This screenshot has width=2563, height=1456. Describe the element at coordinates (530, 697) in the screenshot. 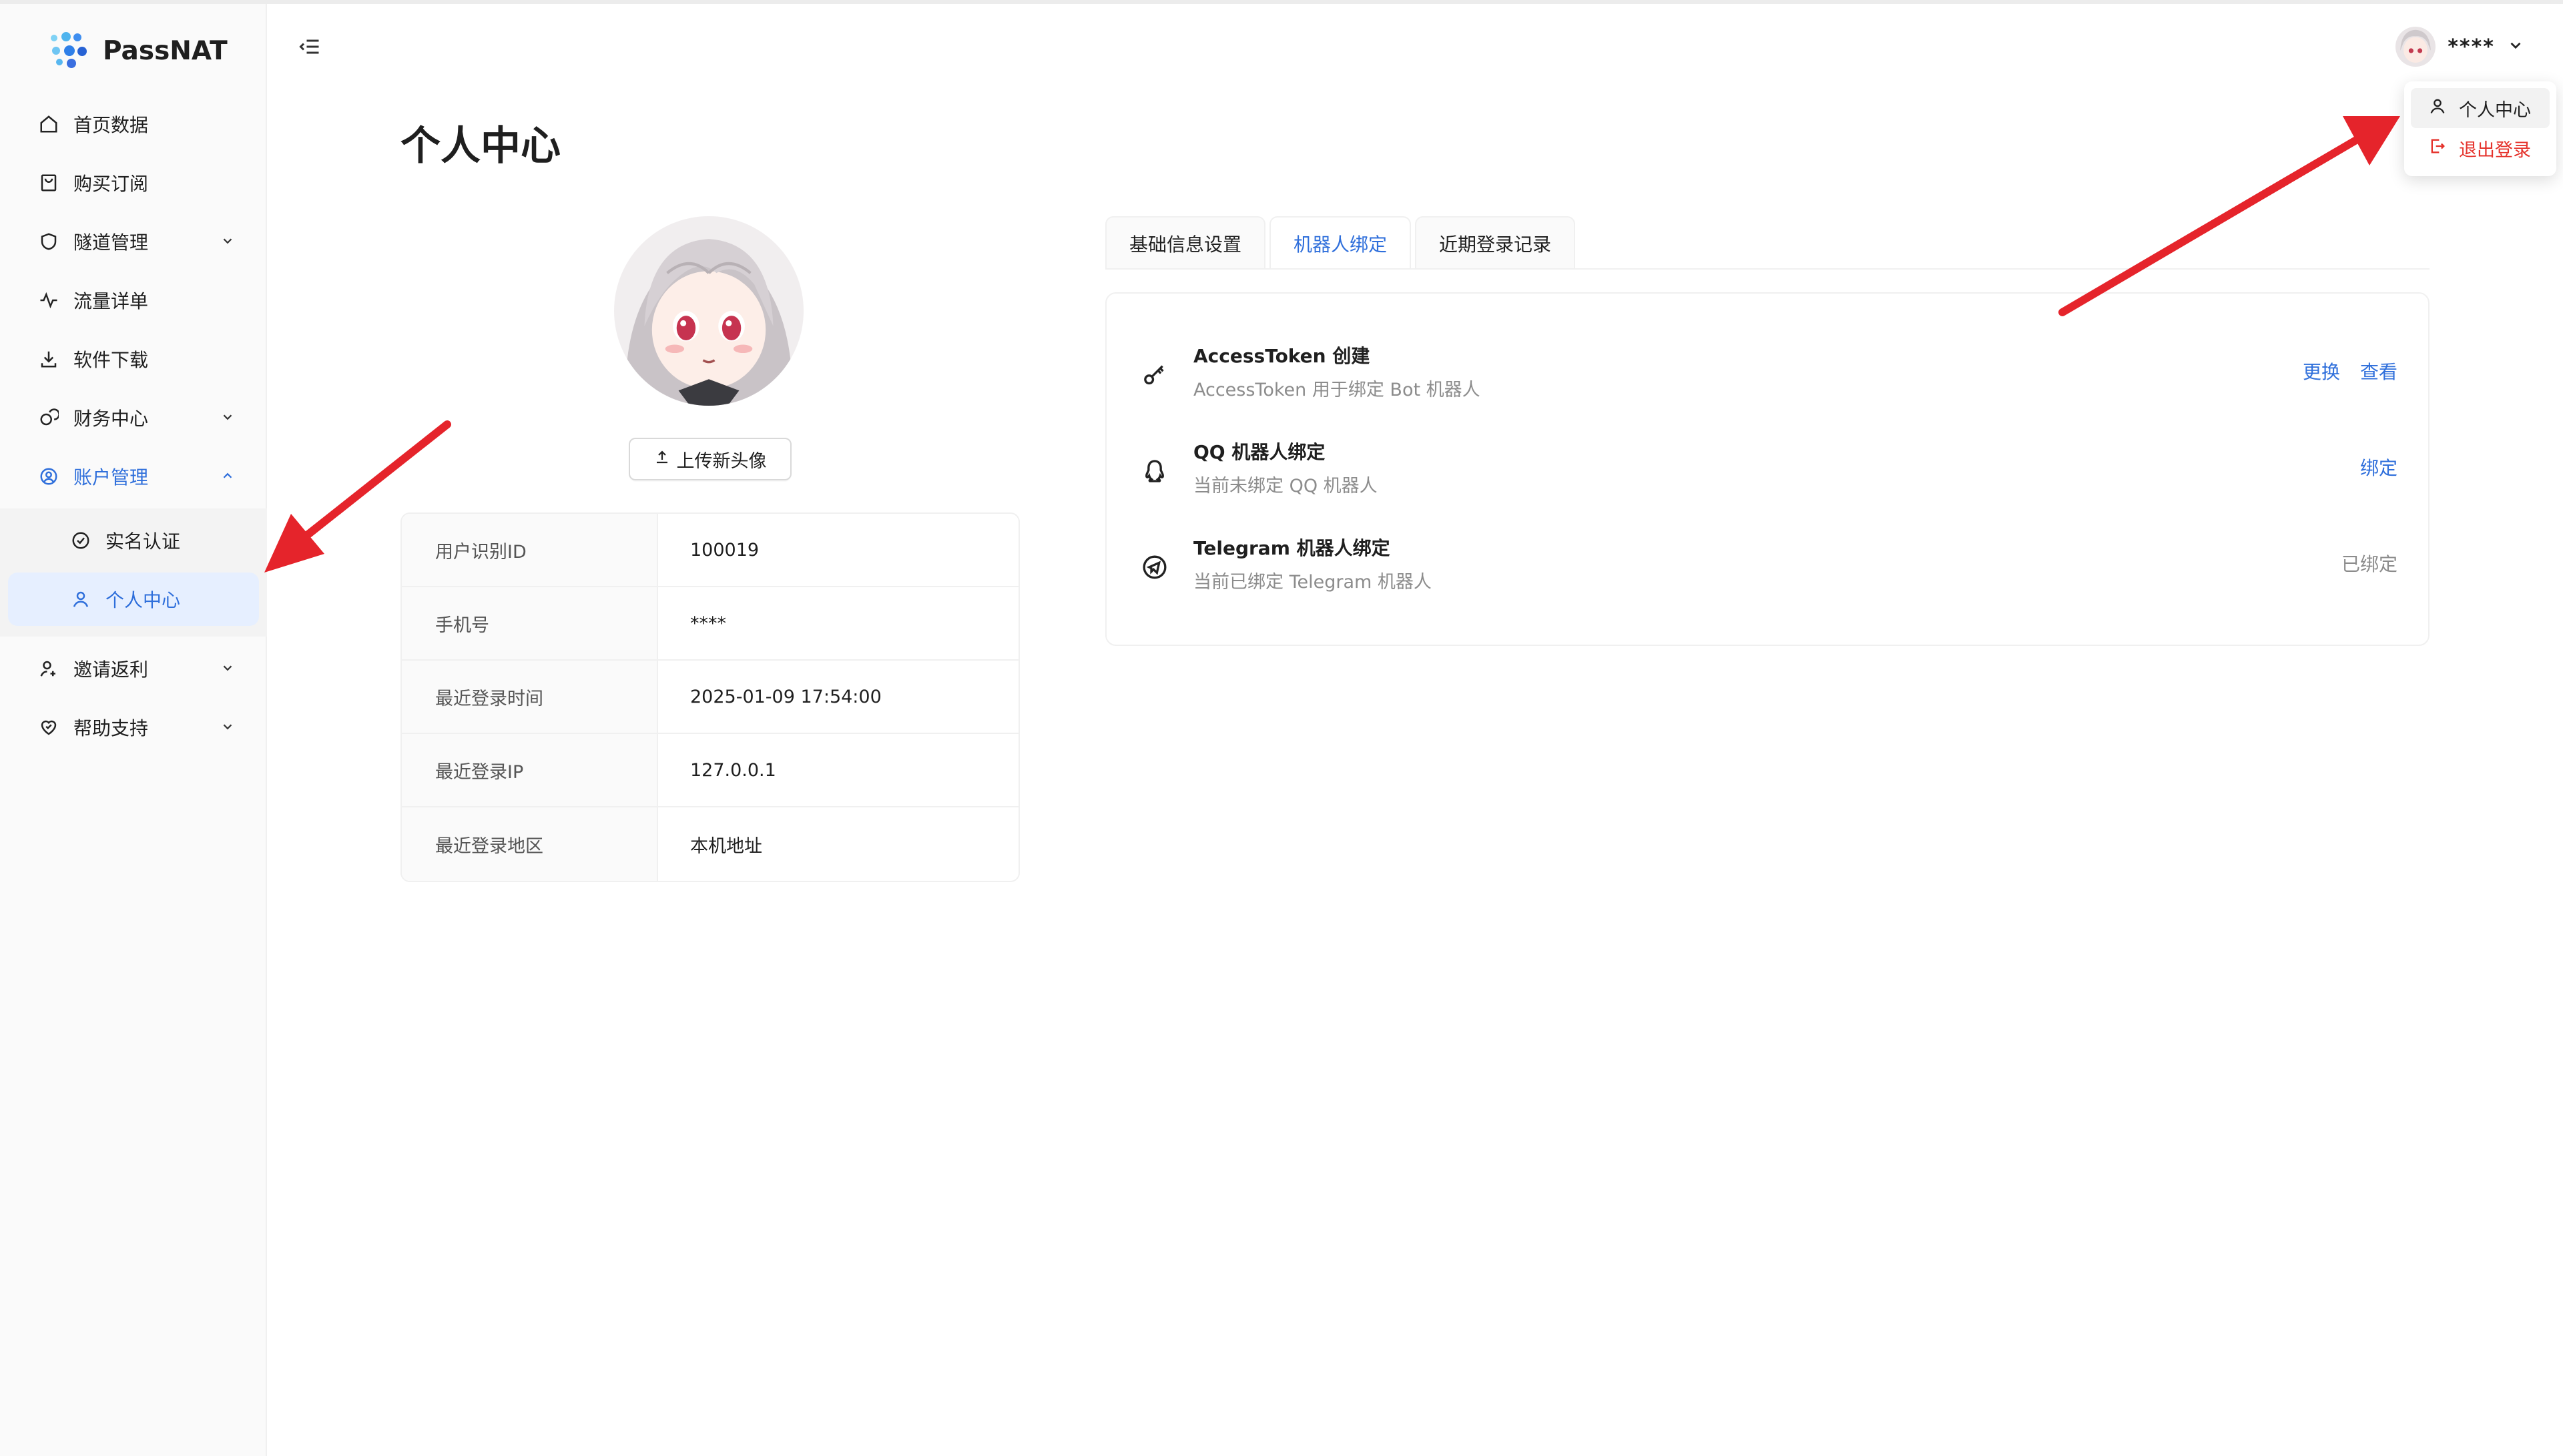

I see `info-label: 最近登录时间` at that location.